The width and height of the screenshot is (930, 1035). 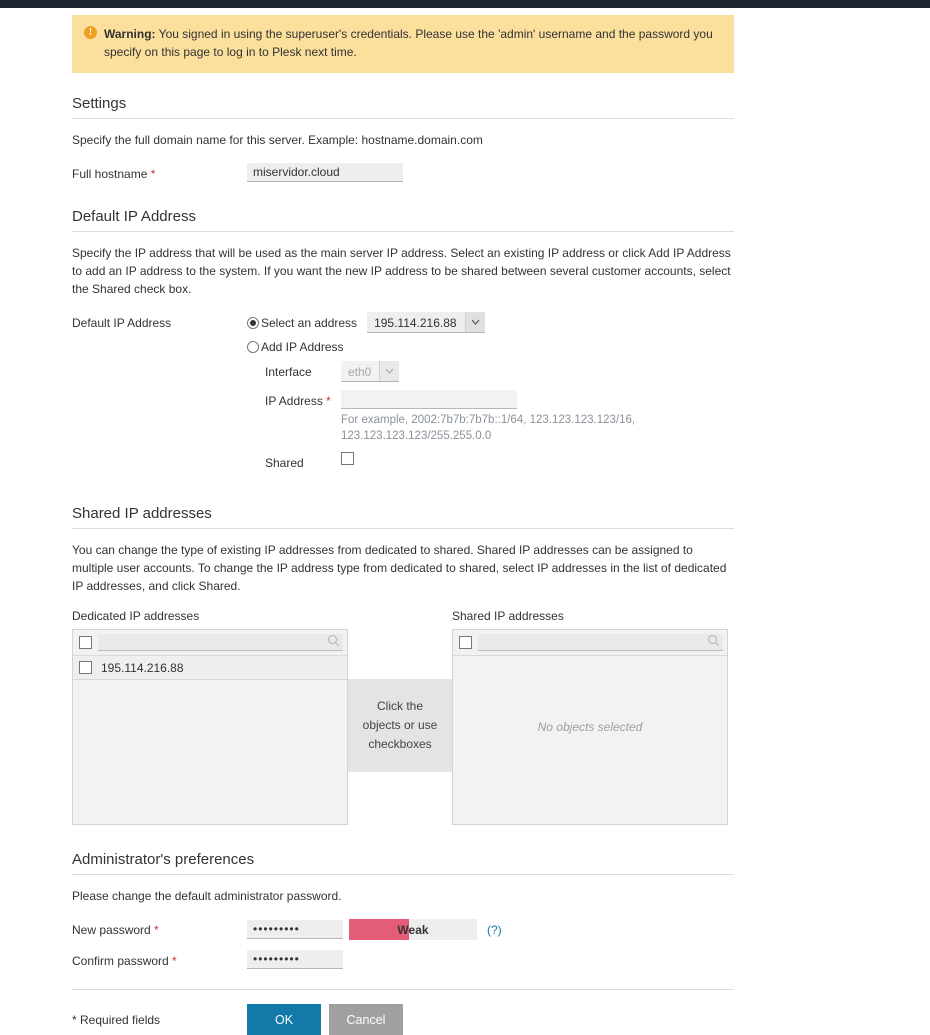 I want to click on shared-list-title: Shared IP addresses, so click(x=508, y=616).